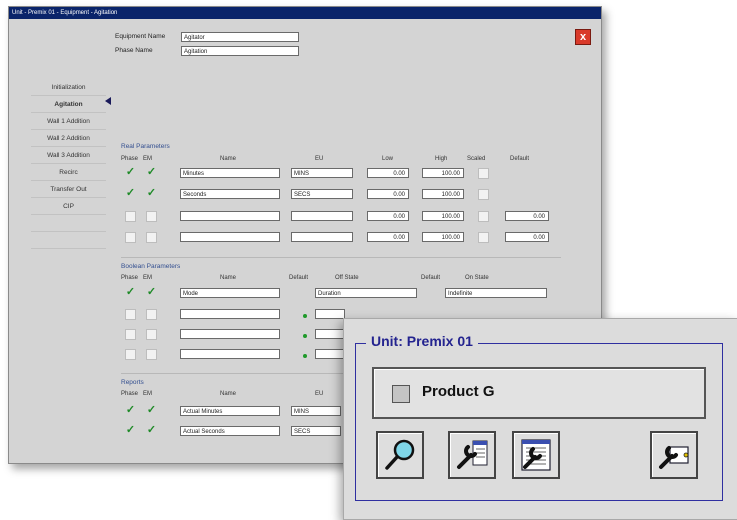 The height and width of the screenshot is (520, 737). Describe the element at coordinates (108, 101) in the screenshot. I see `selected-arrow-icon` at that location.